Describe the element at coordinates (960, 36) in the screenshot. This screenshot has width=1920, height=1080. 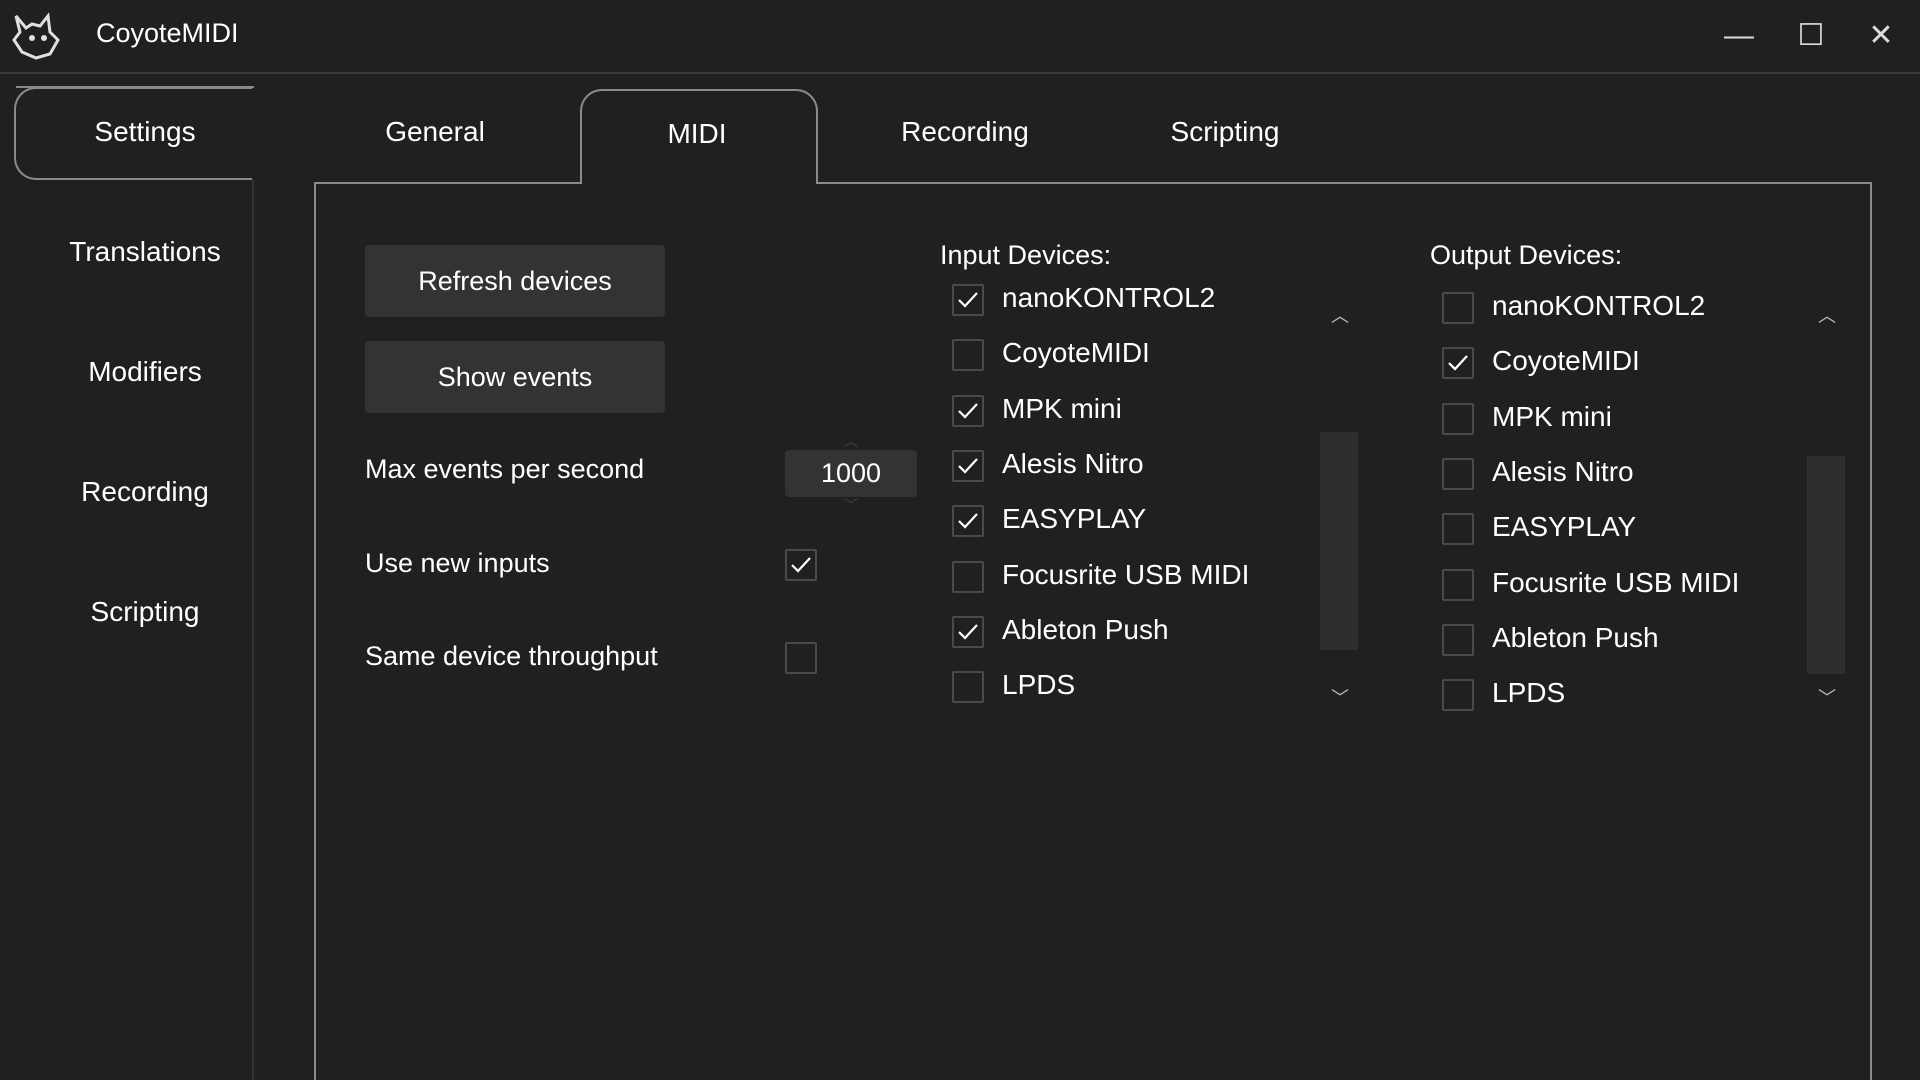
I see `title-bar` at that location.